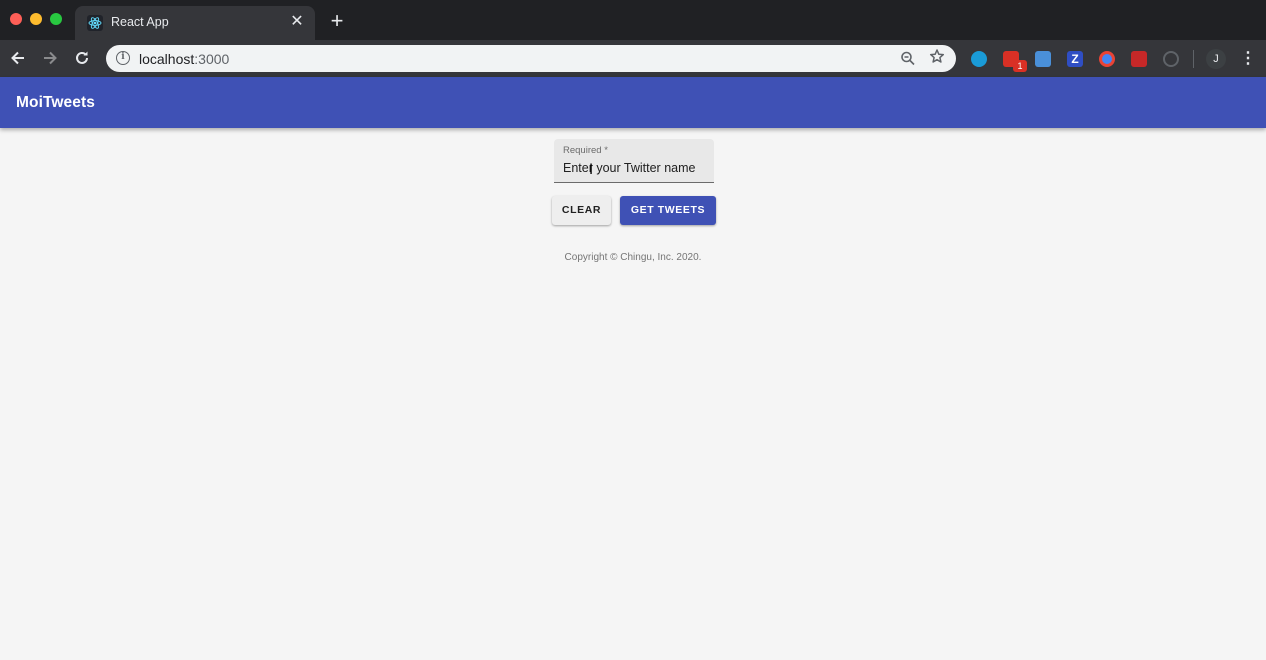 This screenshot has height=660, width=1266. Describe the element at coordinates (581, 210) in the screenshot. I see `clear-button: CLEAR` at that location.